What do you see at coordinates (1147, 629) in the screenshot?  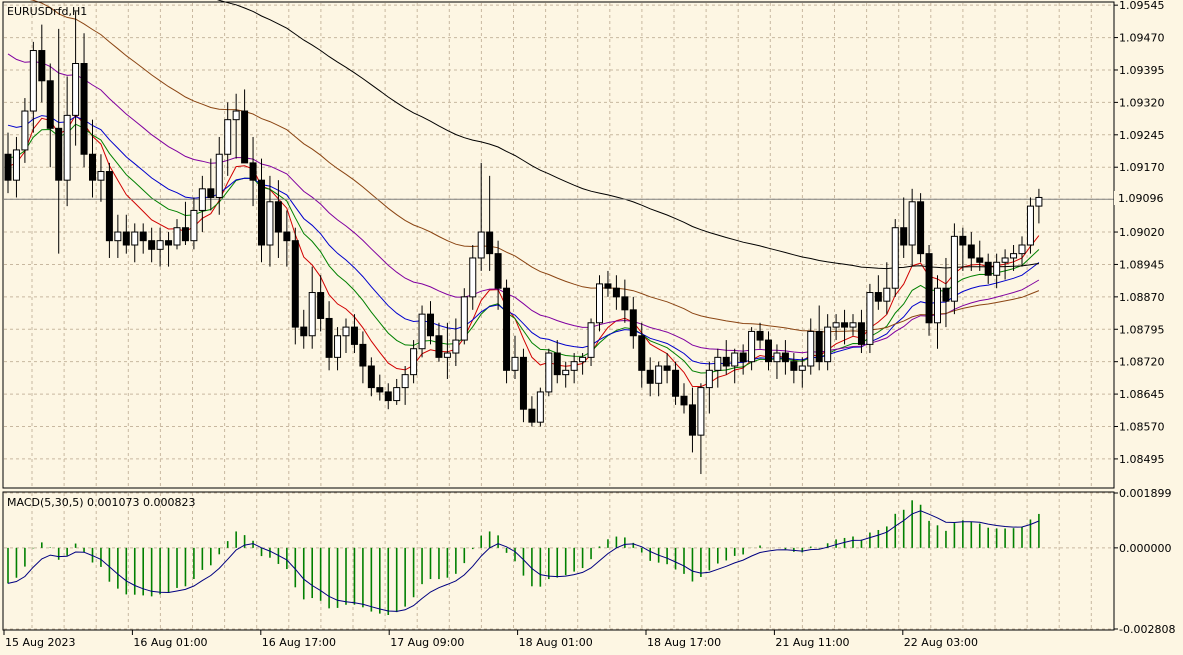 I see `macd-tick-label: -0.002808` at bounding box center [1147, 629].